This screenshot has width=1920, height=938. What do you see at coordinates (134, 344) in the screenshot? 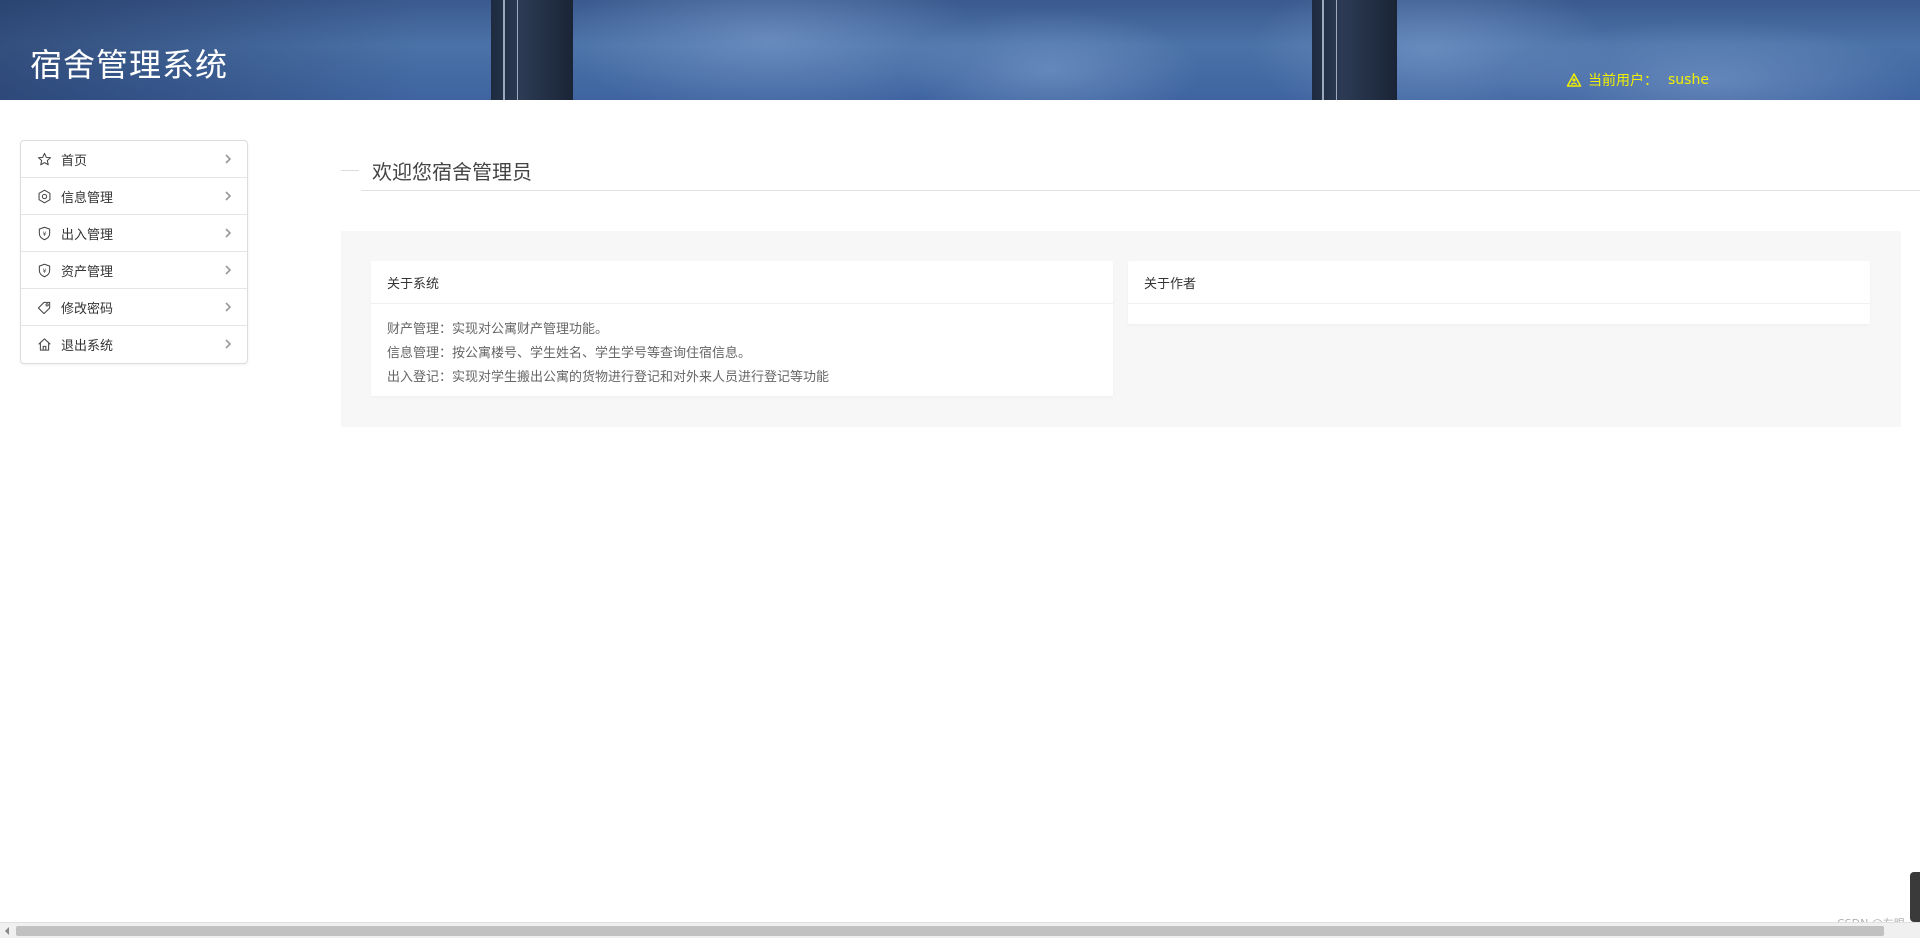
I see `sidebar-item-logout: 退出系统` at bounding box center [134, 344].